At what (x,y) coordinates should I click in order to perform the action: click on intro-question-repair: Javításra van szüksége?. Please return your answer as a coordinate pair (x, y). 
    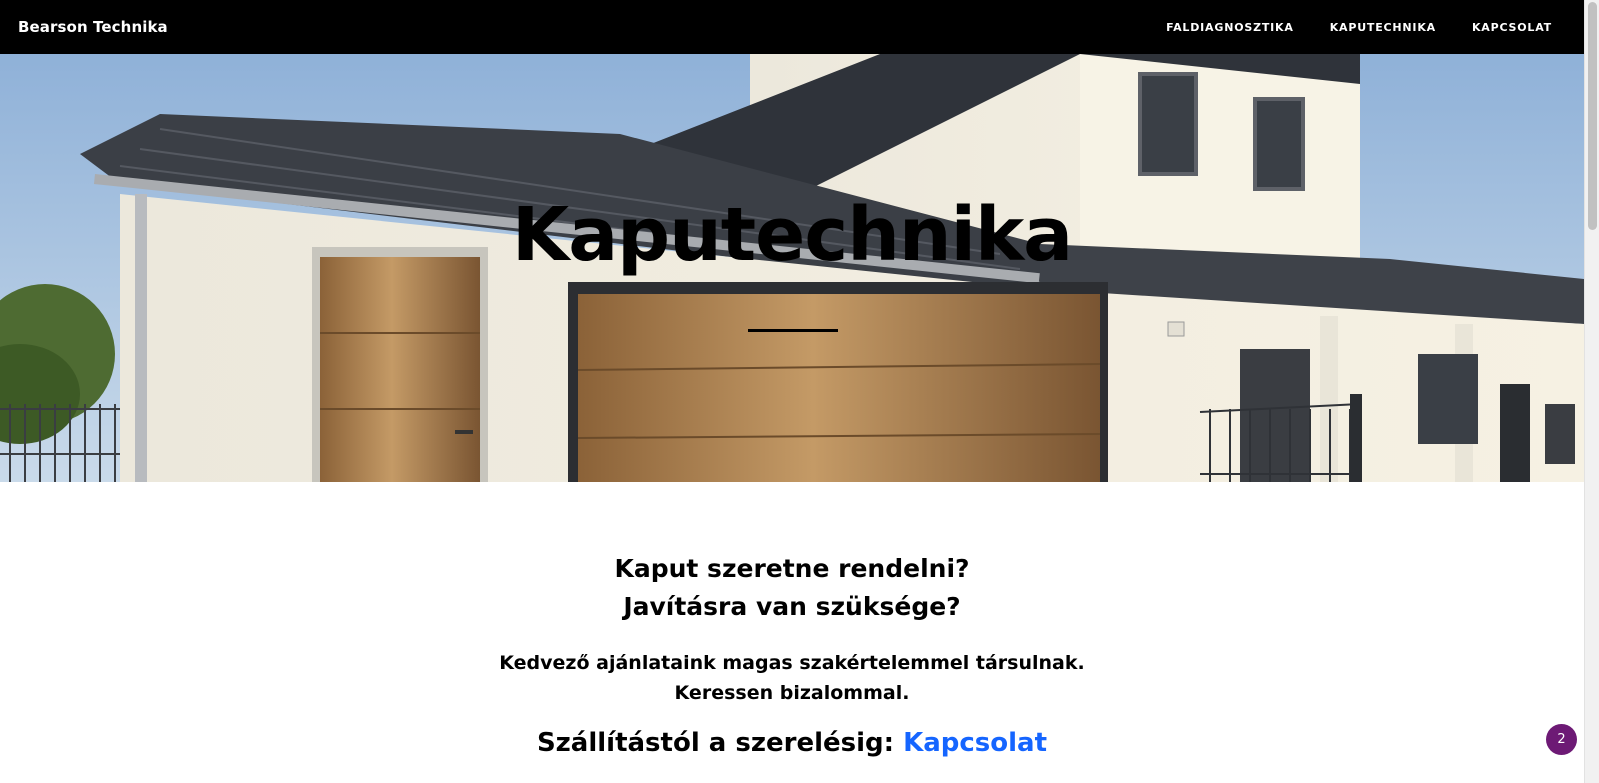
    Looking at the image, I should click on (792, 606).